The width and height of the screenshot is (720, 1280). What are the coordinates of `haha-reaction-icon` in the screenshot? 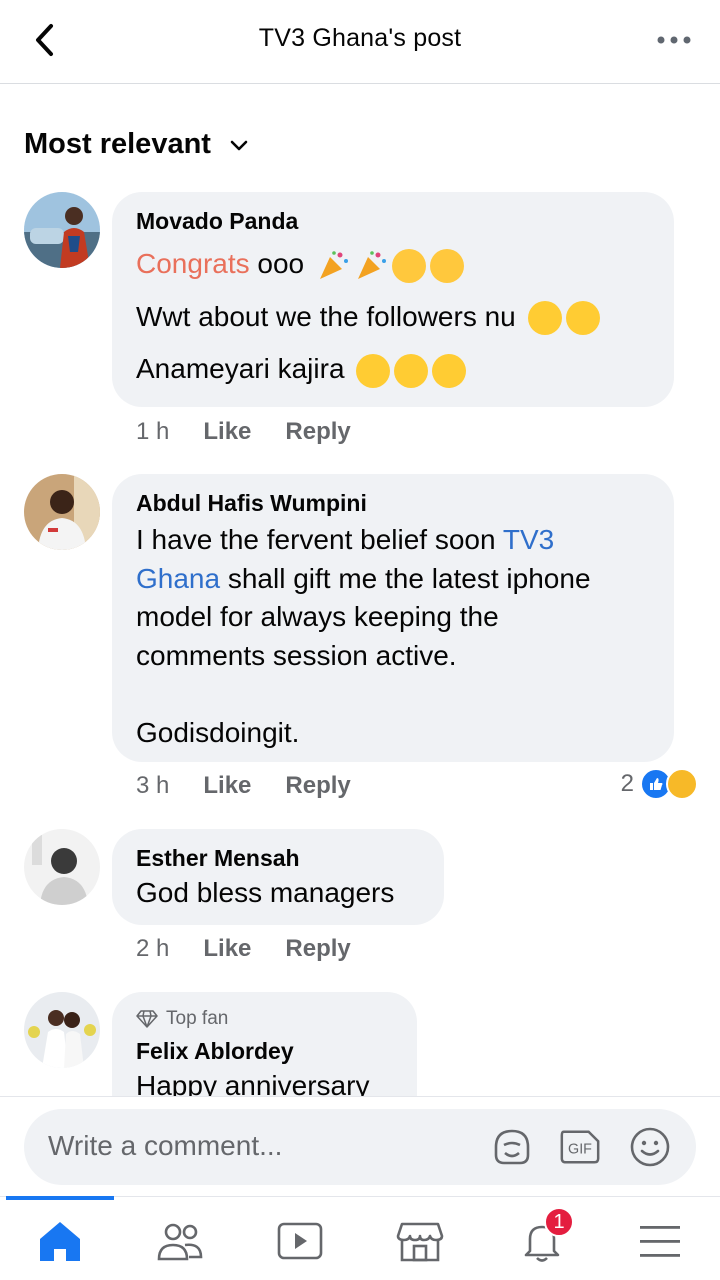 It's located at (682, 784).